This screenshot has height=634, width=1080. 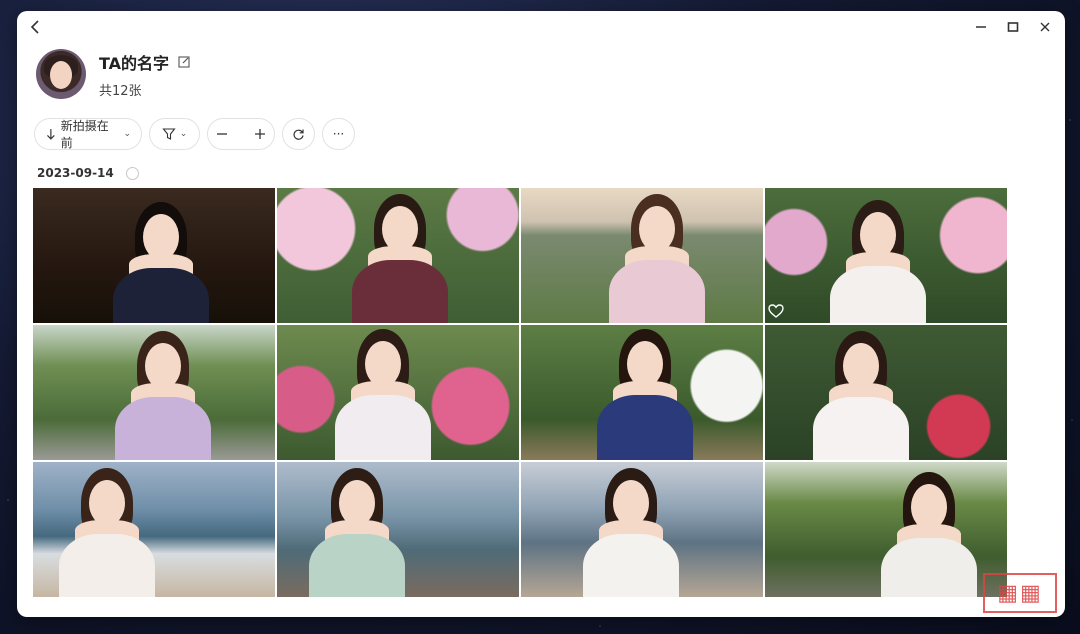 What do you see at coordinates (75, 173) in the screenshot?
I see `date-label: 2023-09-14` at bounding box center [75, 173].